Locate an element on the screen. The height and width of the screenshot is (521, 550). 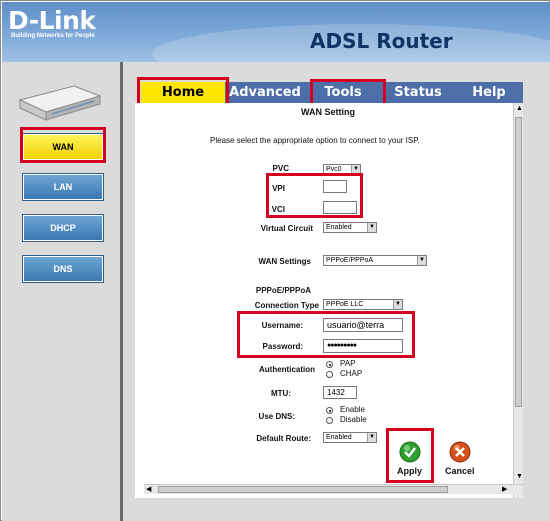
dns-enable-radio is located at coordinates (329, 410).